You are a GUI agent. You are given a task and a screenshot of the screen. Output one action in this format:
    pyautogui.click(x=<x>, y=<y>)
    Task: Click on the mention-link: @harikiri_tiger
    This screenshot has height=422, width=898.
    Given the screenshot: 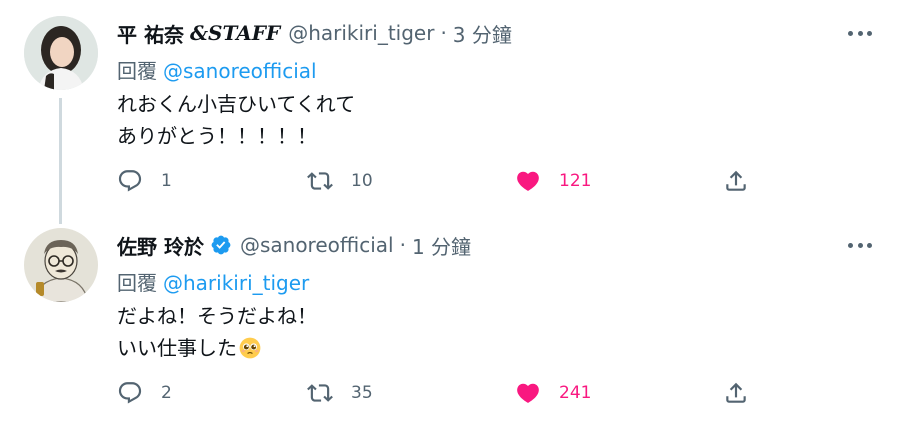 What is the action you would take?
    pyautogui.click(x=236, y=283)
    